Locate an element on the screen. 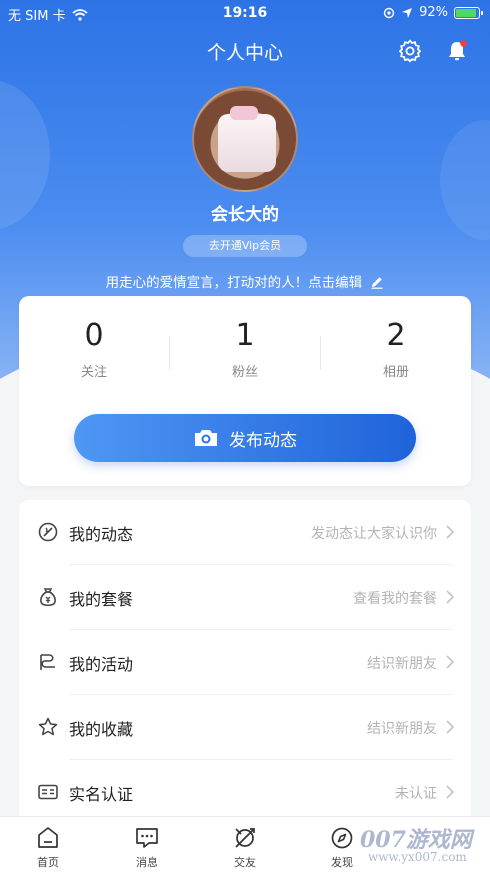 This screenshot has height=876, width=490. menu-item-label: 我的收藏 is located at coordinates (101, 729).